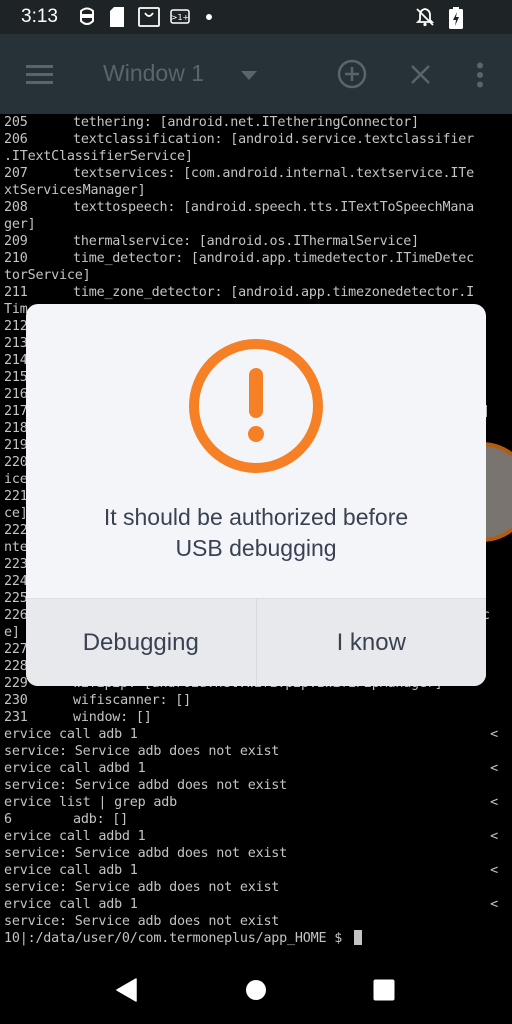 The image size is (512, 1024). What do you see at coordinates (98, 156) in the screenshot?
I see `terminal-line-text: .ITextClassifierService]` at bounding box center [98, 156].